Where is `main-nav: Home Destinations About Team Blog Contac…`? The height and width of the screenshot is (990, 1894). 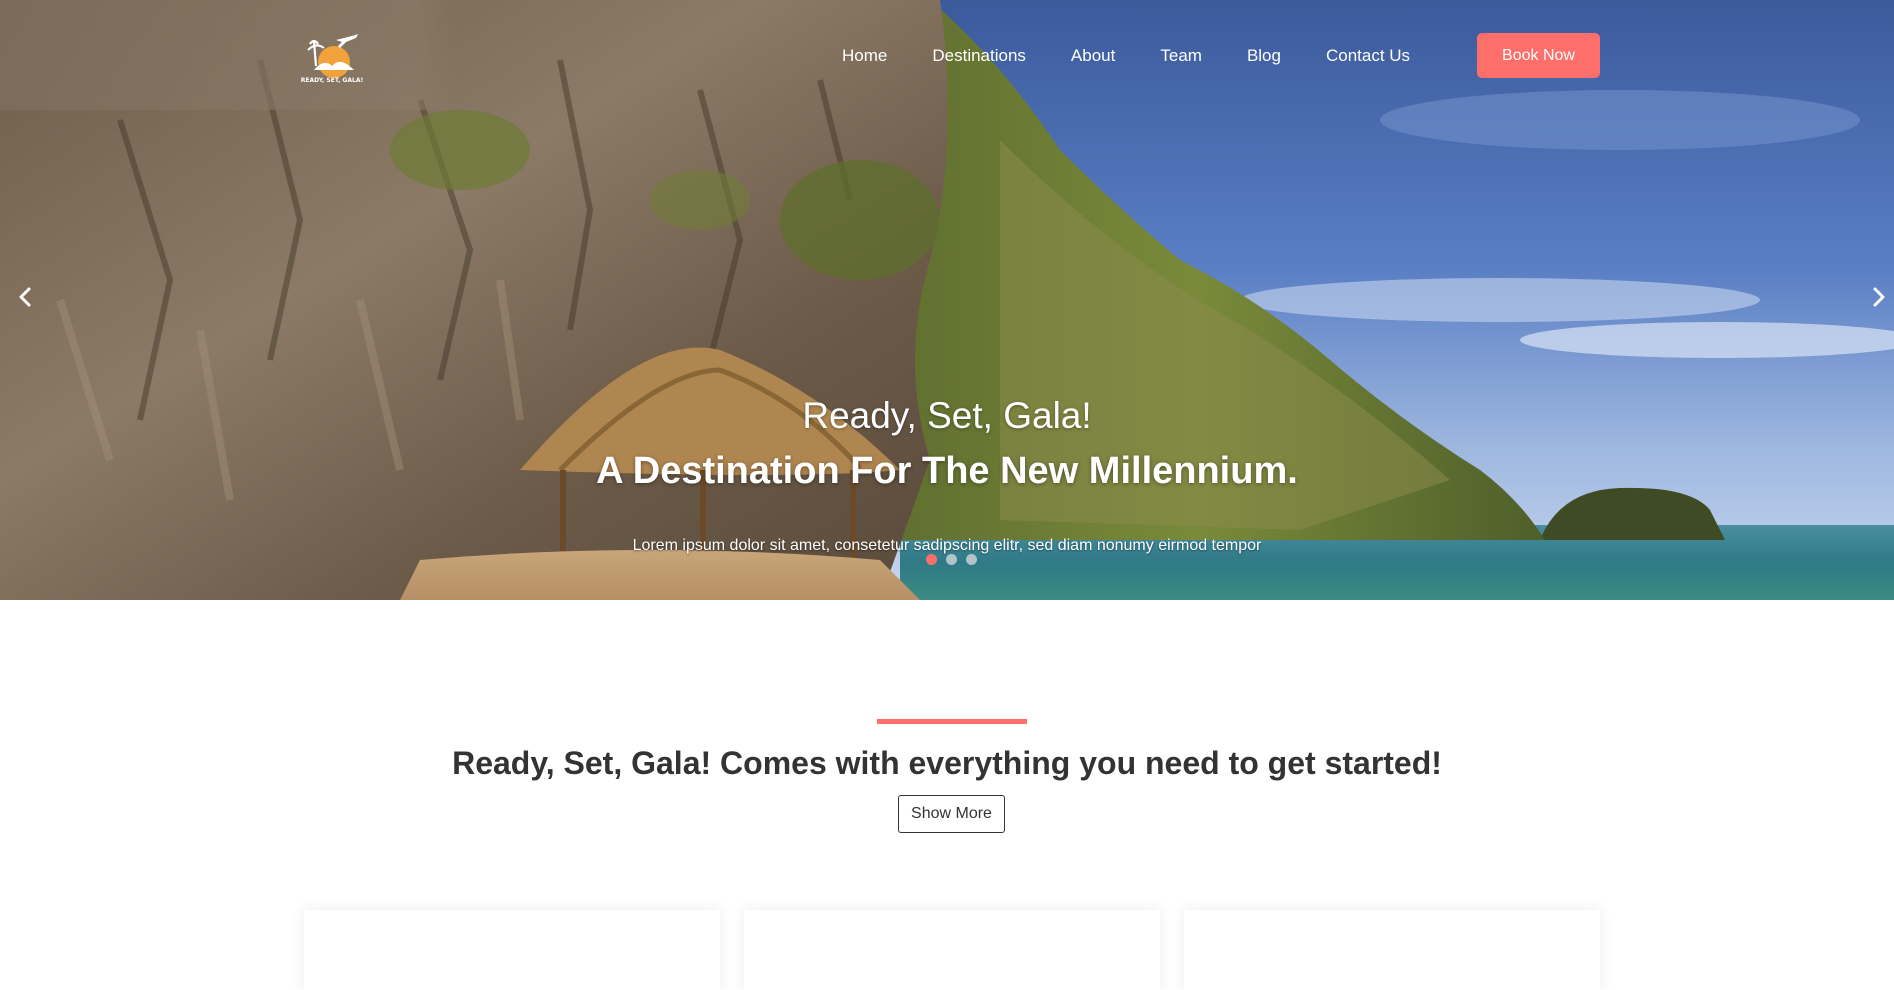 main-nav: Home Destinations About Team Blog Contac… is located at coordinates (1142, 55).